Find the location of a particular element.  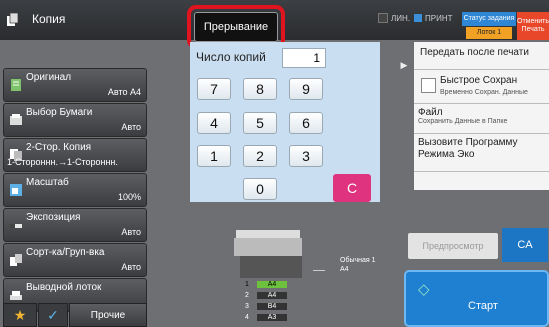

key-4: 4 is located at coordinates (214, 123).